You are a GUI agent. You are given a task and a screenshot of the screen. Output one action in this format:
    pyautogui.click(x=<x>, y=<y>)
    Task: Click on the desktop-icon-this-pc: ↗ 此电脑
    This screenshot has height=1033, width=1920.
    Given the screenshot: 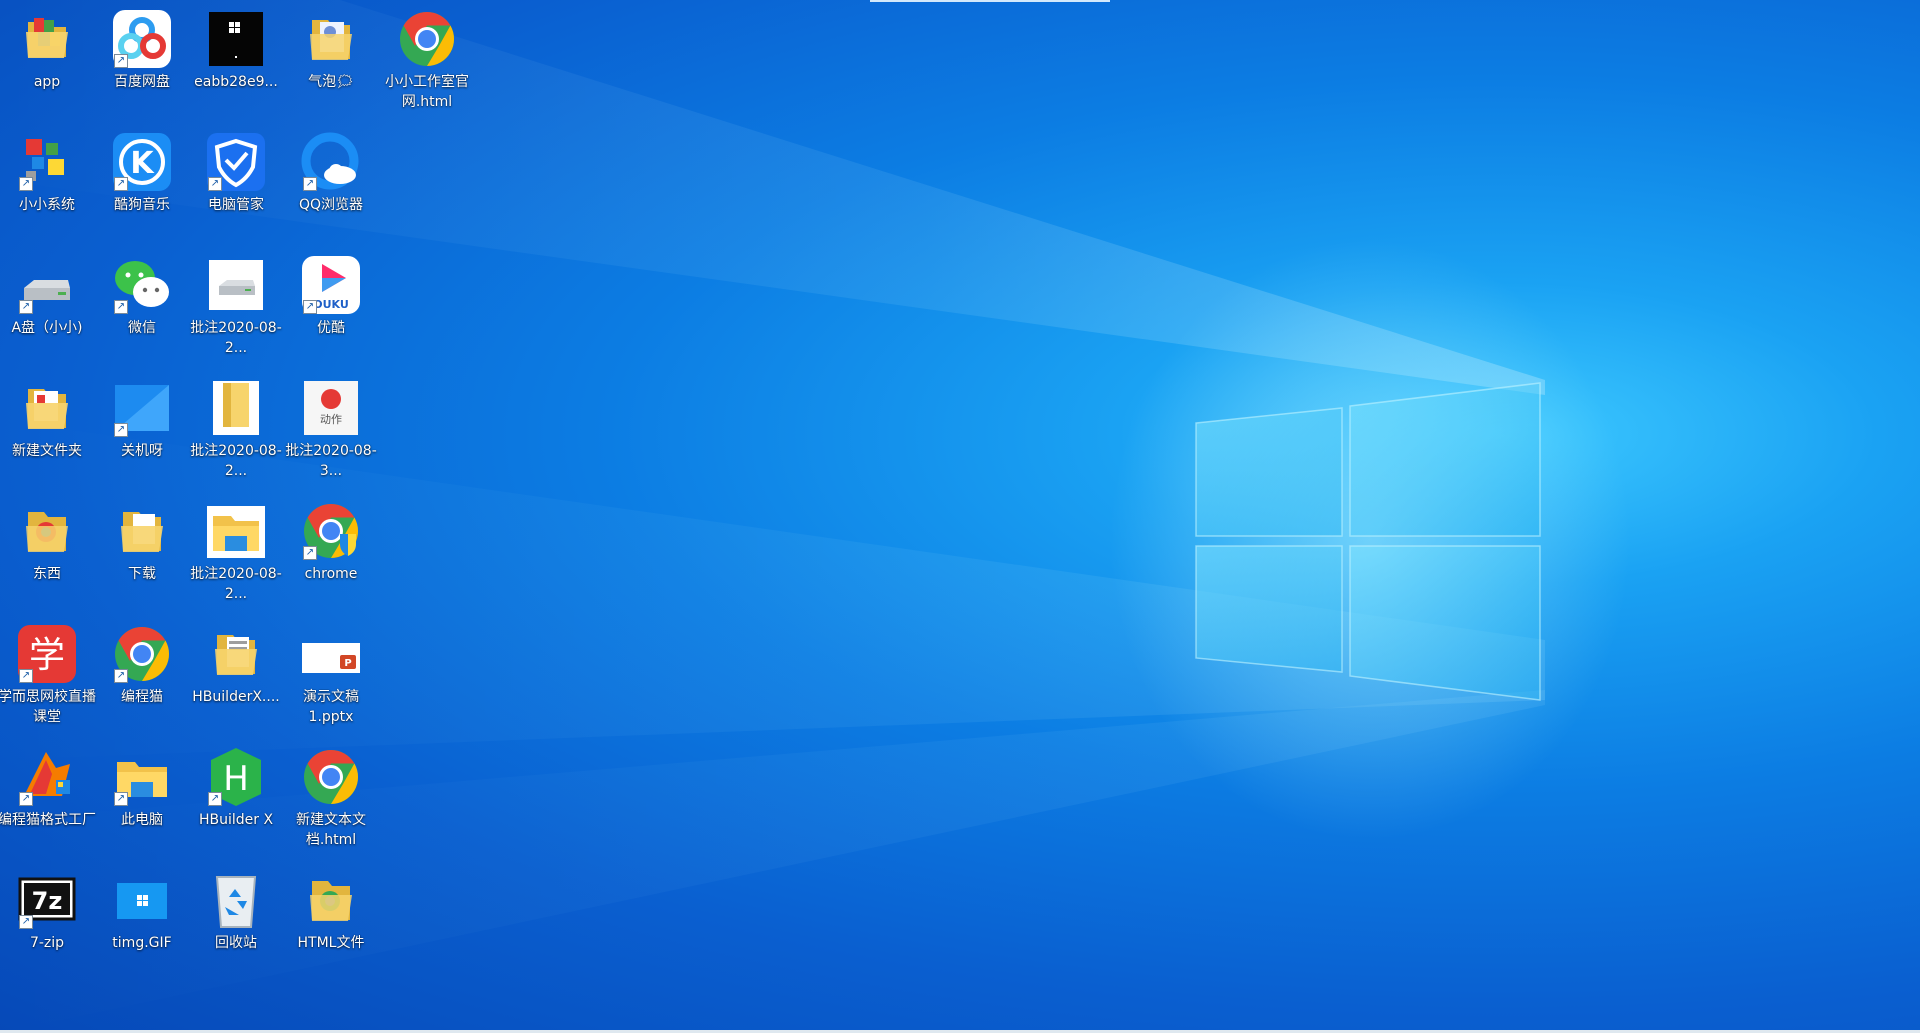 What is the action you would take?
    pyautogui.click(x=142, y=788)
    